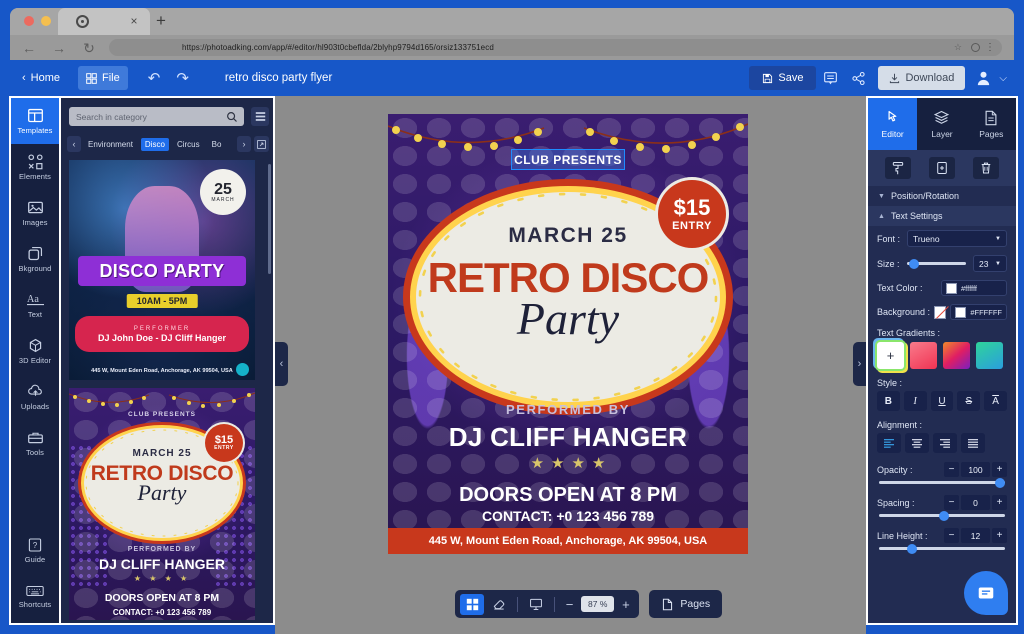 This screenshot has width=1024, height=634. What do you see at coordinates (598, 604) in the screenshot?
I see `zoom-level: 87 %` at bounding box center [598, 604].